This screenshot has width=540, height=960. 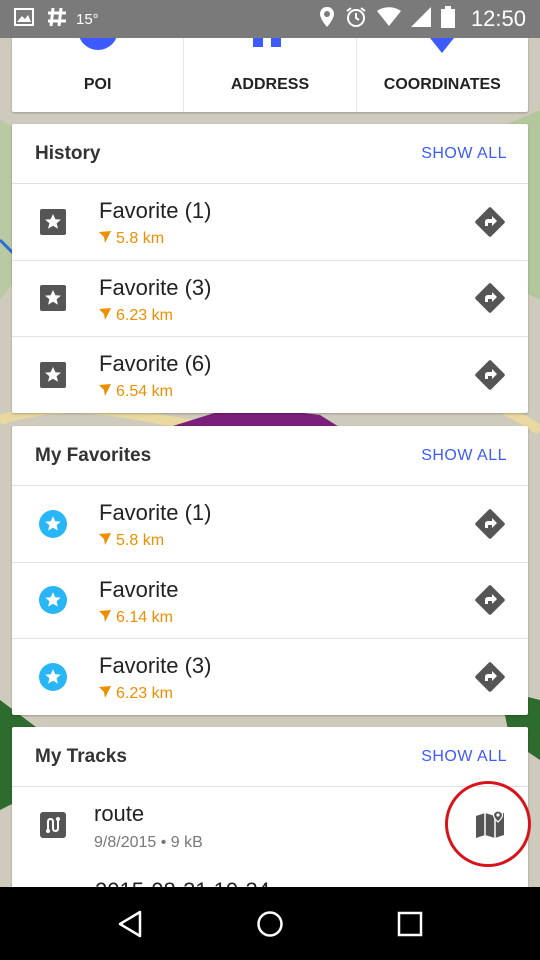 What do you see at coordinates (130, 924) in the screenshot?
I see `back-icon` at bounding box center [130, 924].